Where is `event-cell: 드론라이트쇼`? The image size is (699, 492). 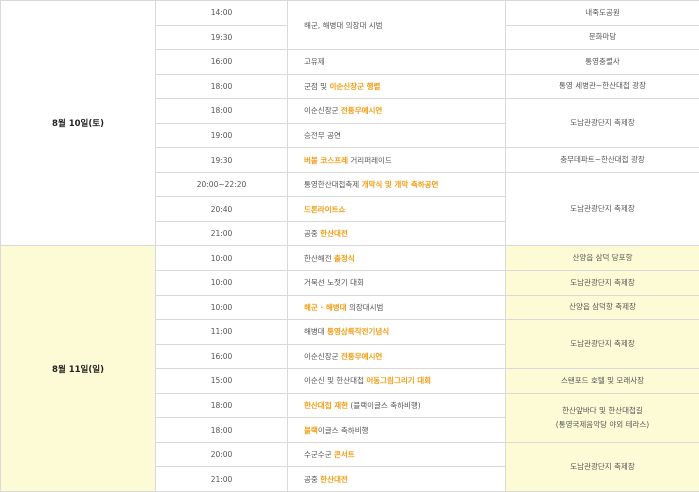
event-cell: 드론라이트쇼 is located at coordinates (396, 209).